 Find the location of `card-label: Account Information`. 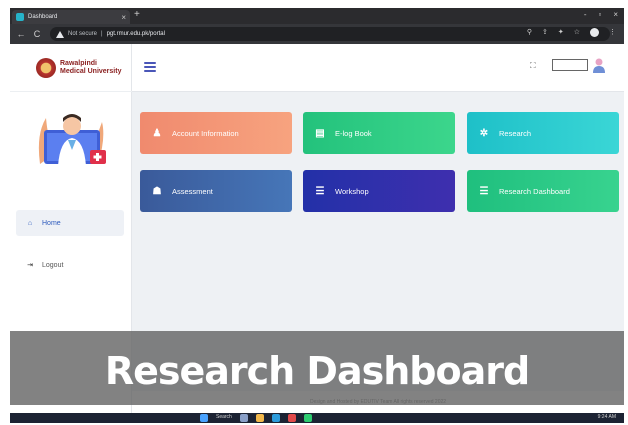

card-label: Account Information is located at coordinates (205, 133).